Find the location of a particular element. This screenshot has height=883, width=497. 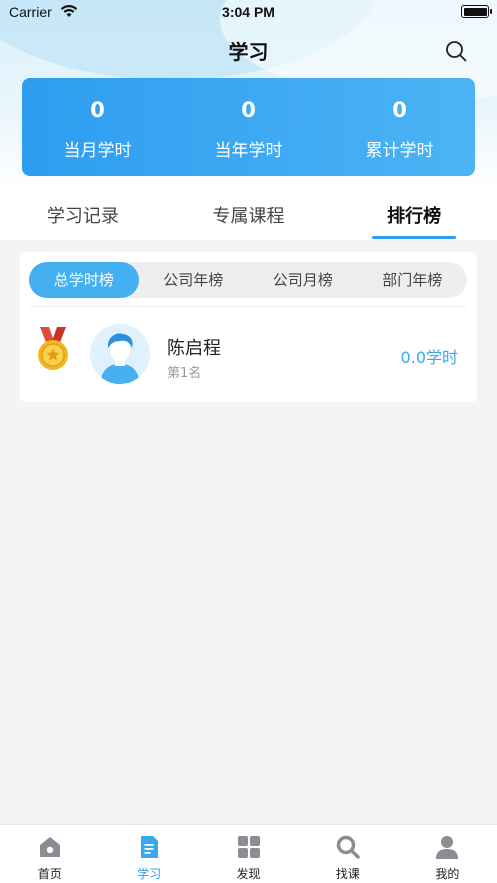

page-title: 学习 is located at coordinates (248, 52).